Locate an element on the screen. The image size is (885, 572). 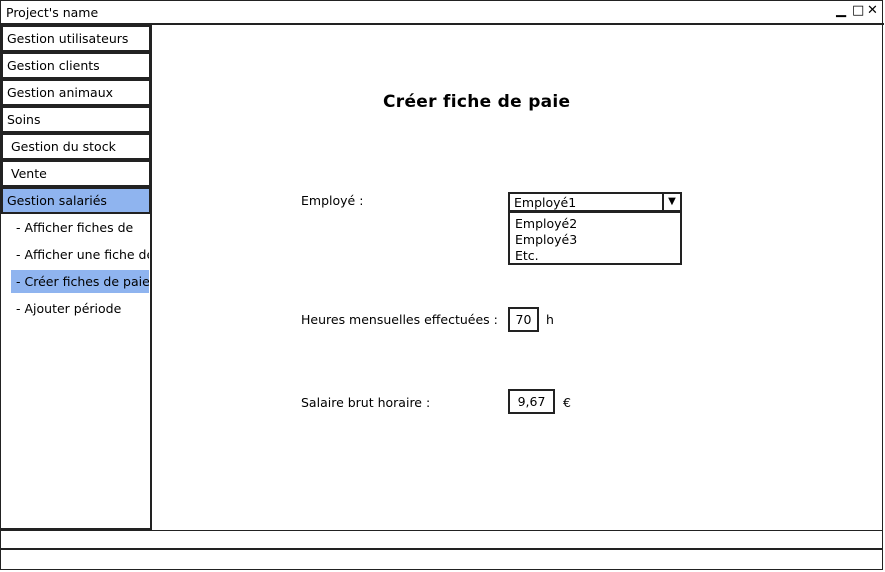
sidebar-item-soins: Soins is located at coordinates (76, 119).